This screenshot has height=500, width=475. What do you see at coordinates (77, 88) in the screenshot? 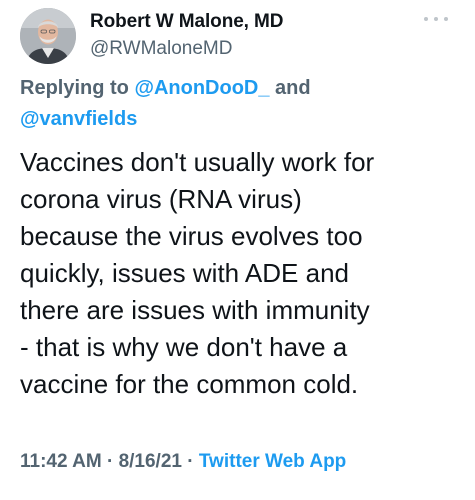
I see `replying-to-label: Replying to` at bounding box center [77, 88].